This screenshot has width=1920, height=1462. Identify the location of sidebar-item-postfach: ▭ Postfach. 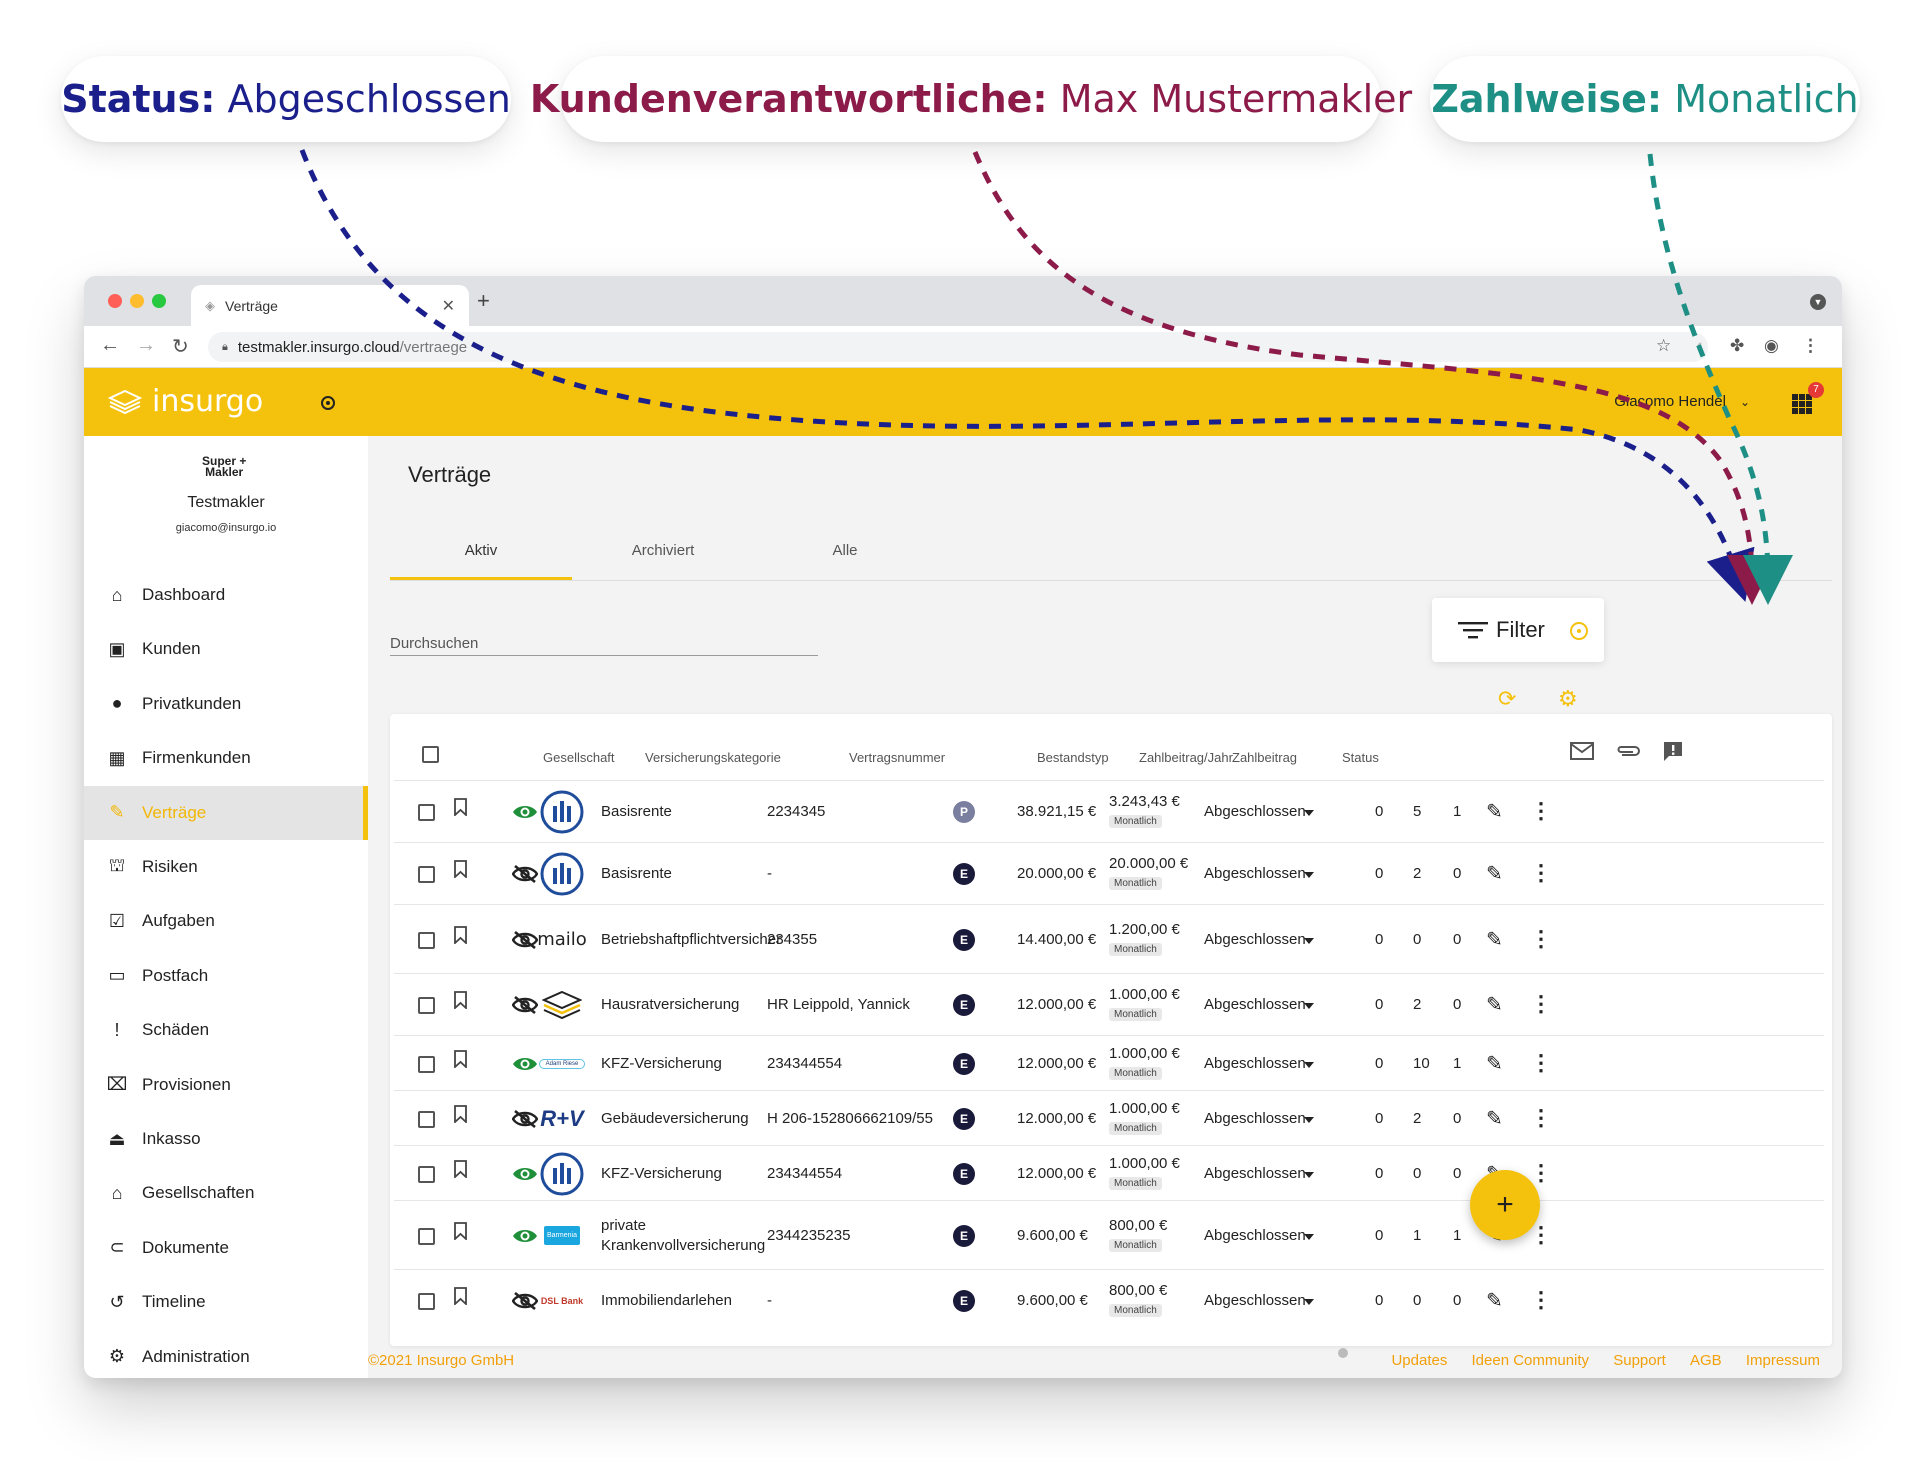
(226, 976).